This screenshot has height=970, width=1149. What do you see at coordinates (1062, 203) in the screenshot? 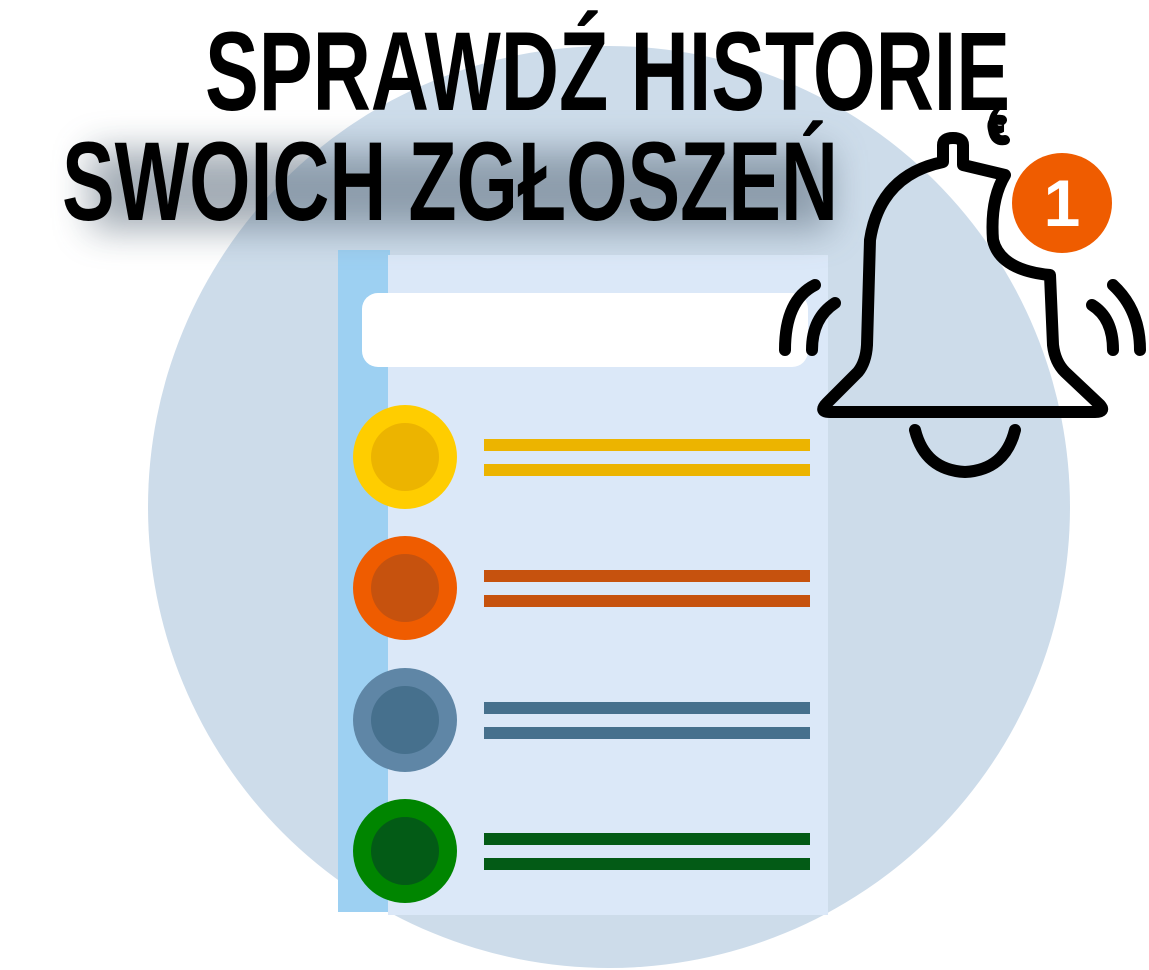
I see `notification-count: 1` at bounding box center [1062, 203].